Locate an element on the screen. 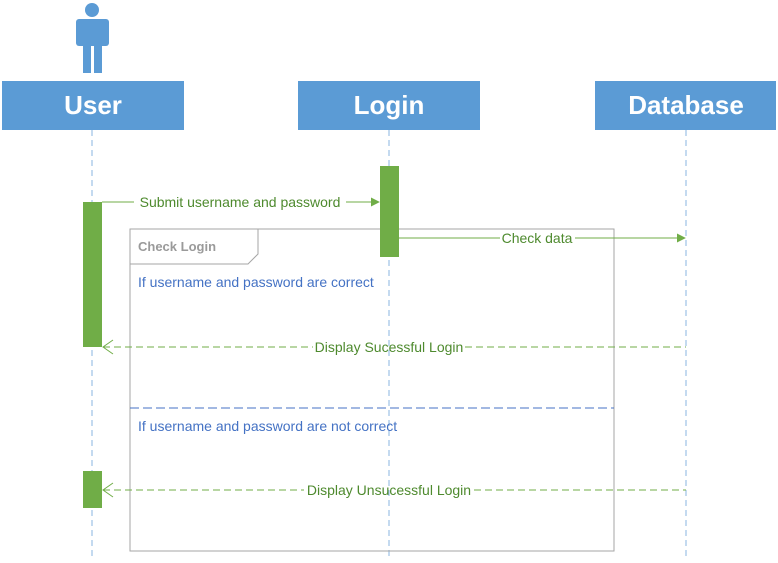 The height and width of the screenshot is (563, 778). participant-user: User is located at coordinates (93, 105).